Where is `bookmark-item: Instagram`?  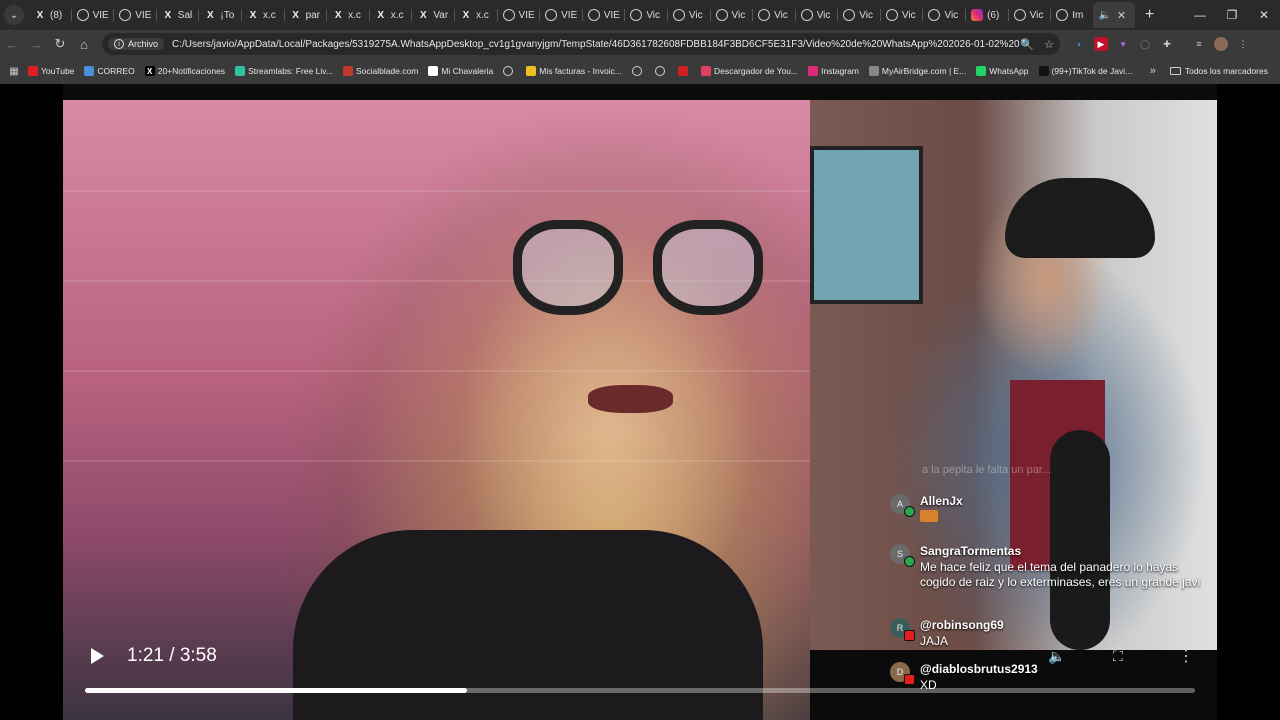 bookmark-item: Instagram is located at coordinates (833, 71).